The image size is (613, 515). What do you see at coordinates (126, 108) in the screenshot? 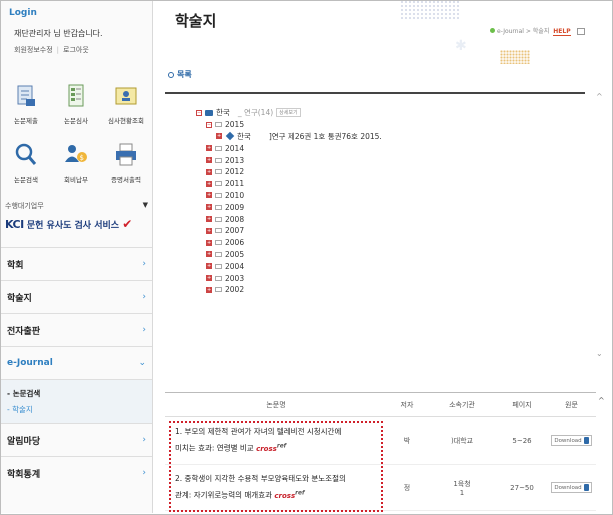
I see `quick-review-status: 심사현황조회` at bounding box center [126, 108].